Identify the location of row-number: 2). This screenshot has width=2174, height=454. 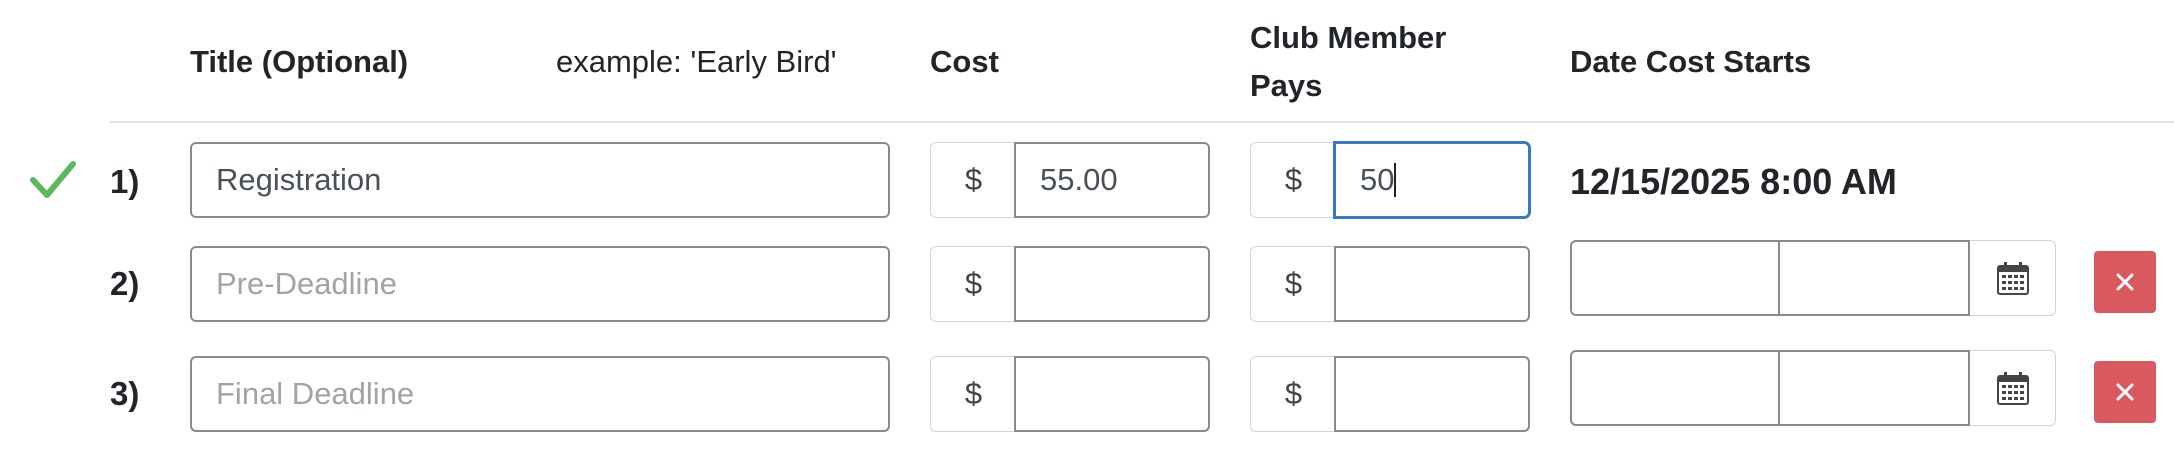
(125, 283).